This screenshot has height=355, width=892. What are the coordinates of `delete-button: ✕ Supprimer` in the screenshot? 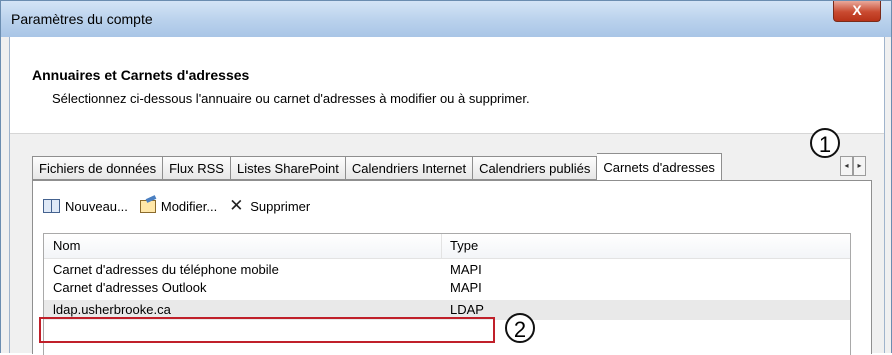 It's located at (270, 205).